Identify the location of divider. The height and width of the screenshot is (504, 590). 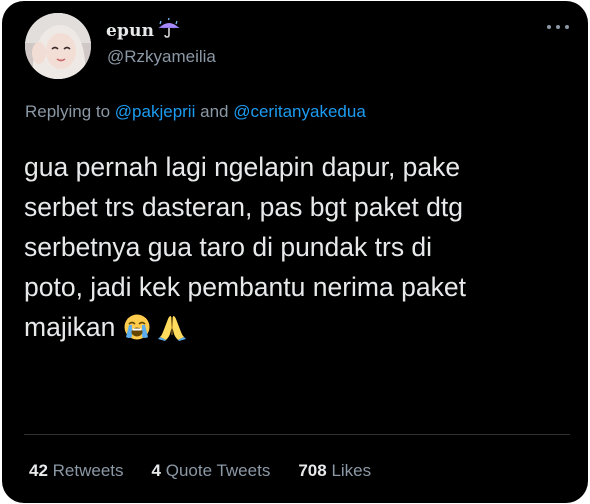
(297, 434).